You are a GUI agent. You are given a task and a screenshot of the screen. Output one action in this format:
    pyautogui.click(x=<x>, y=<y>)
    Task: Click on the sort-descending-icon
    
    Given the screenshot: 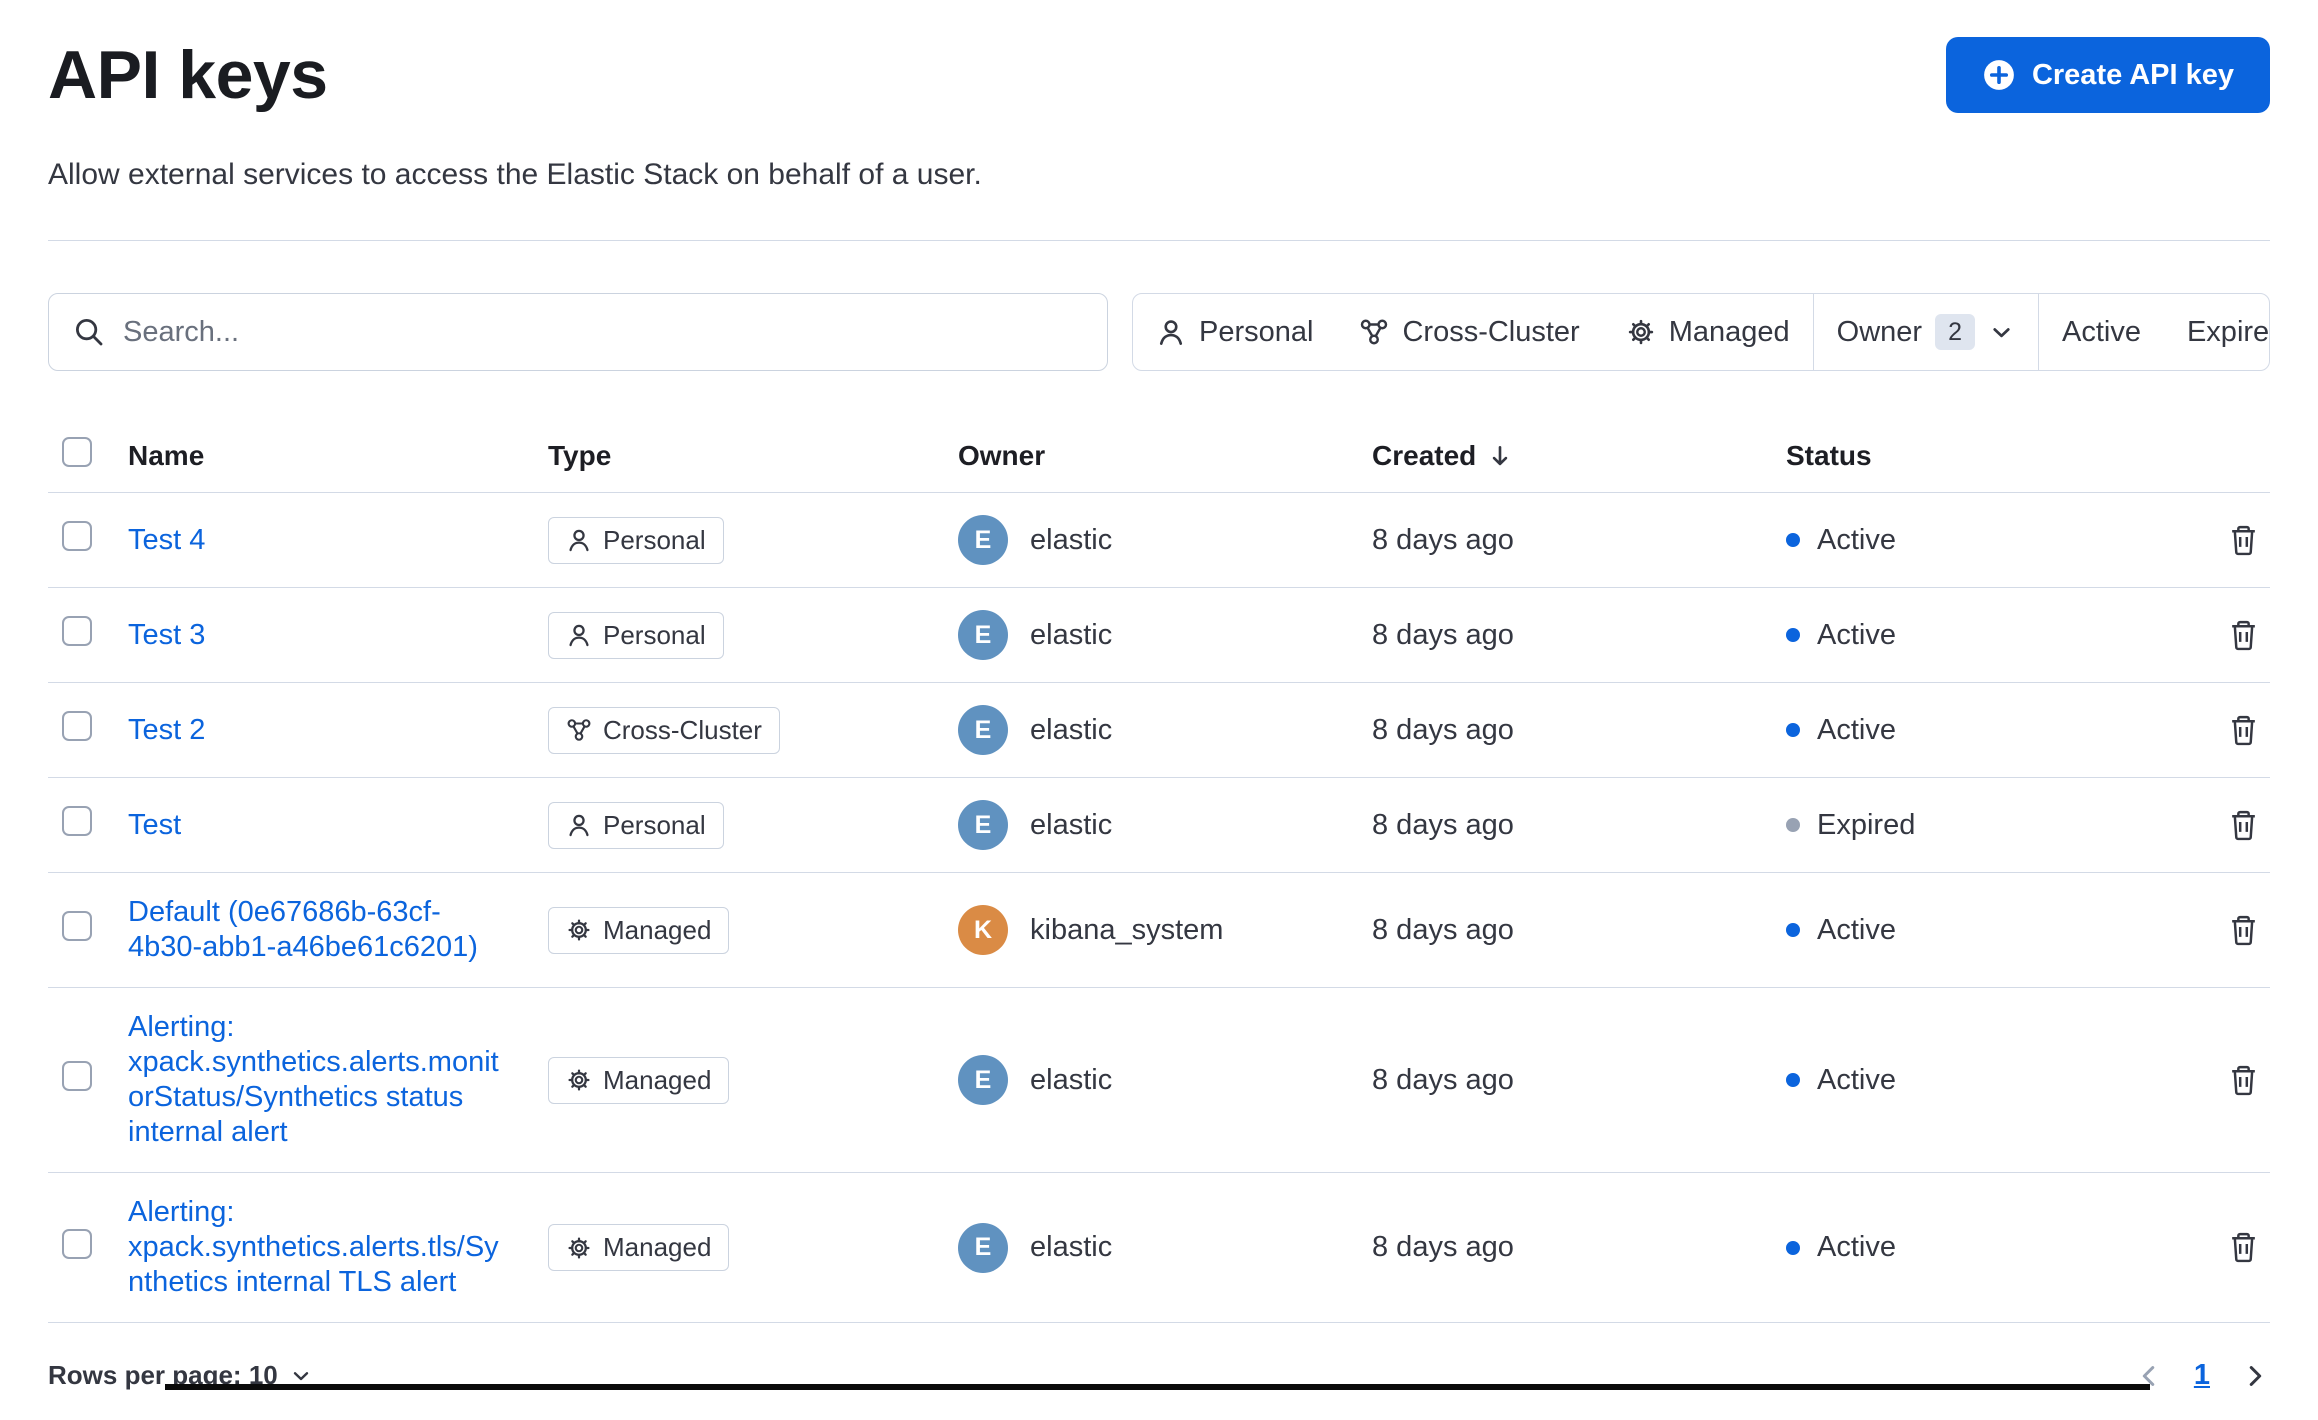 What is the action you would take?
    pyautogui.click(x=1500, y=456)
    